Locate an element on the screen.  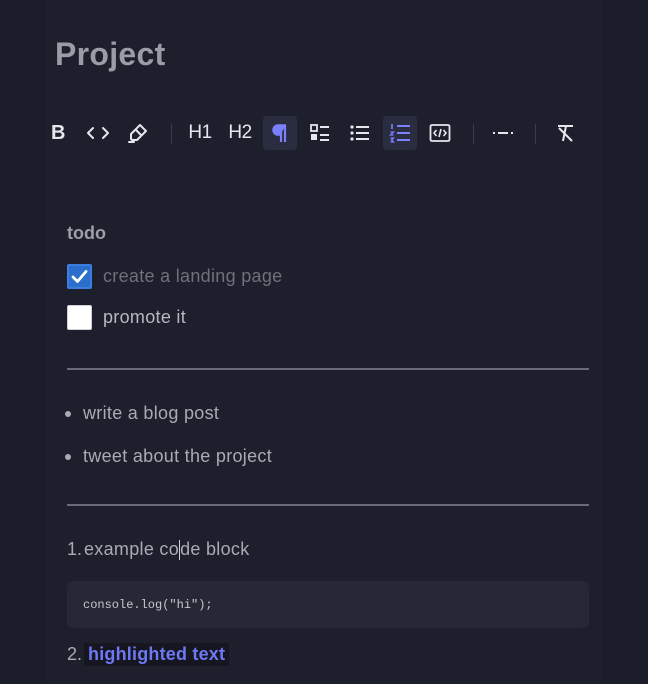
highlighted-text: highlighted text is located at coordinates (157, 654).